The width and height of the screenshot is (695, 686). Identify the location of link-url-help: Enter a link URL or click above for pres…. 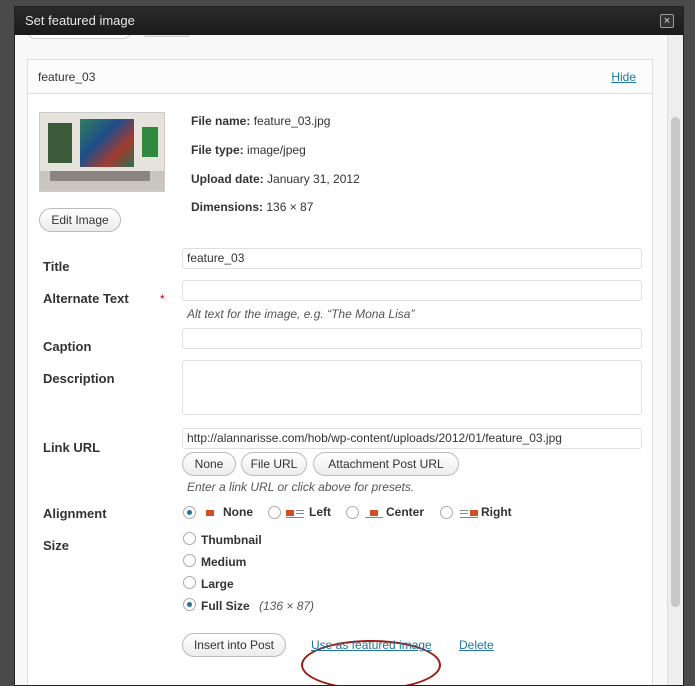
(301, 487).